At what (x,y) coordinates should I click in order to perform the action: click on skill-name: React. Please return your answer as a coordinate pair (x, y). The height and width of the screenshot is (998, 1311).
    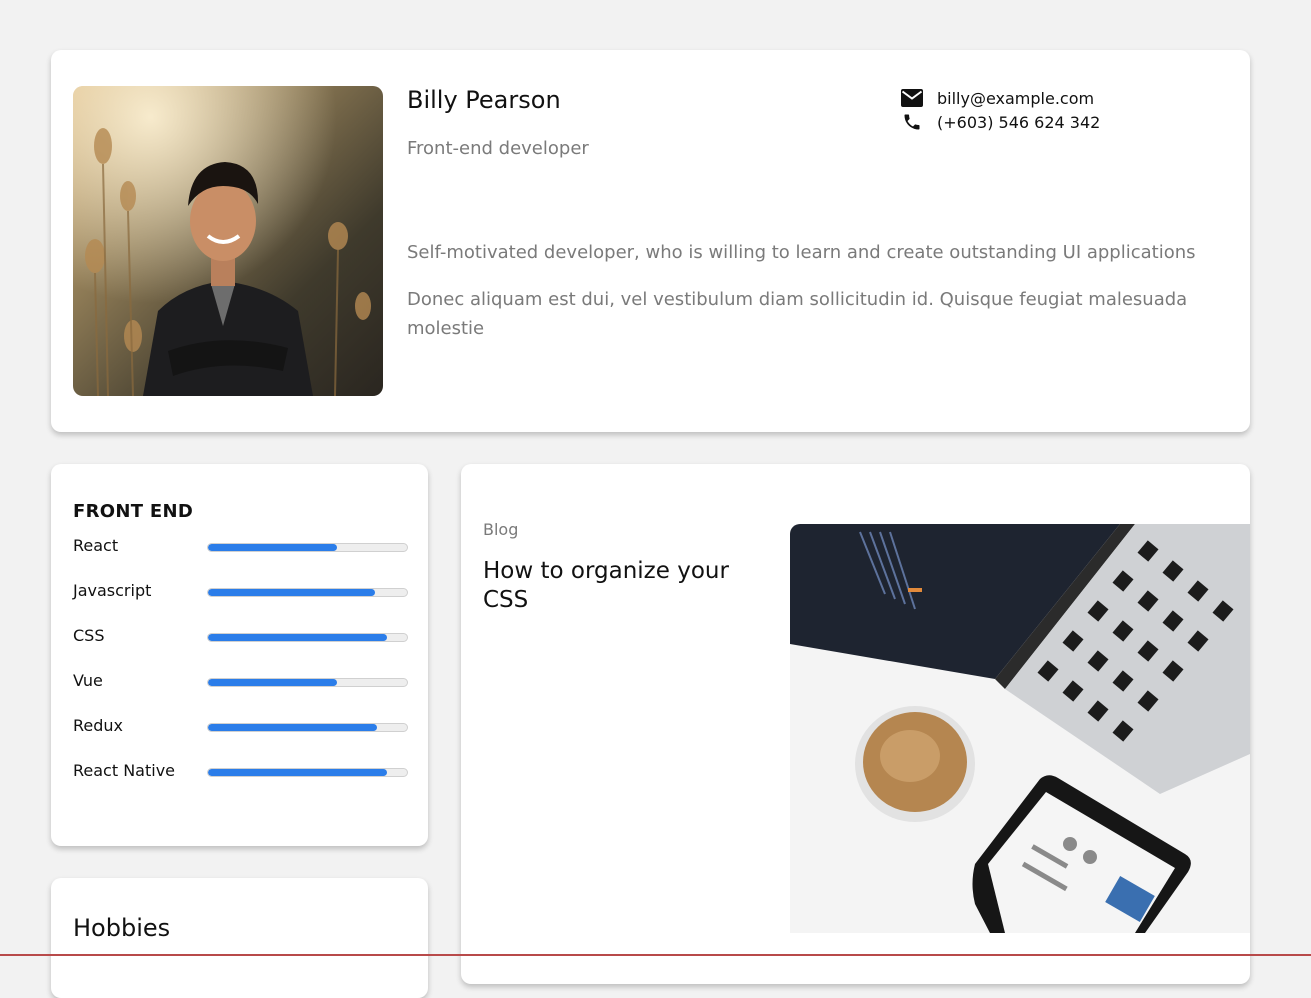
    Looking at the image, I should click on (96, 545).